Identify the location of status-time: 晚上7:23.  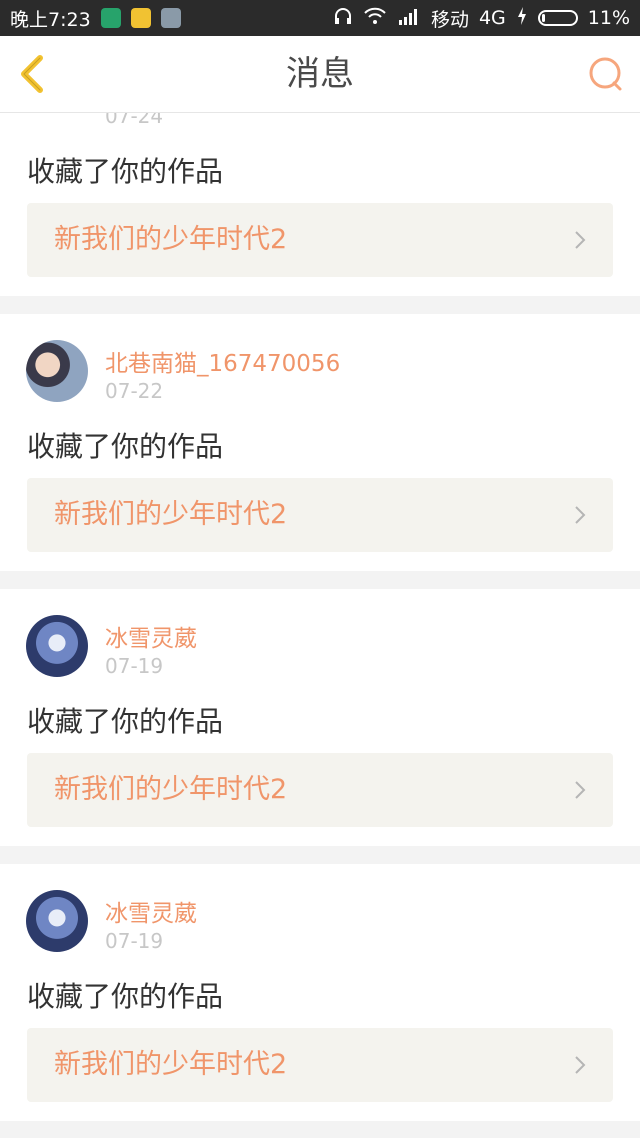
(50, 19).